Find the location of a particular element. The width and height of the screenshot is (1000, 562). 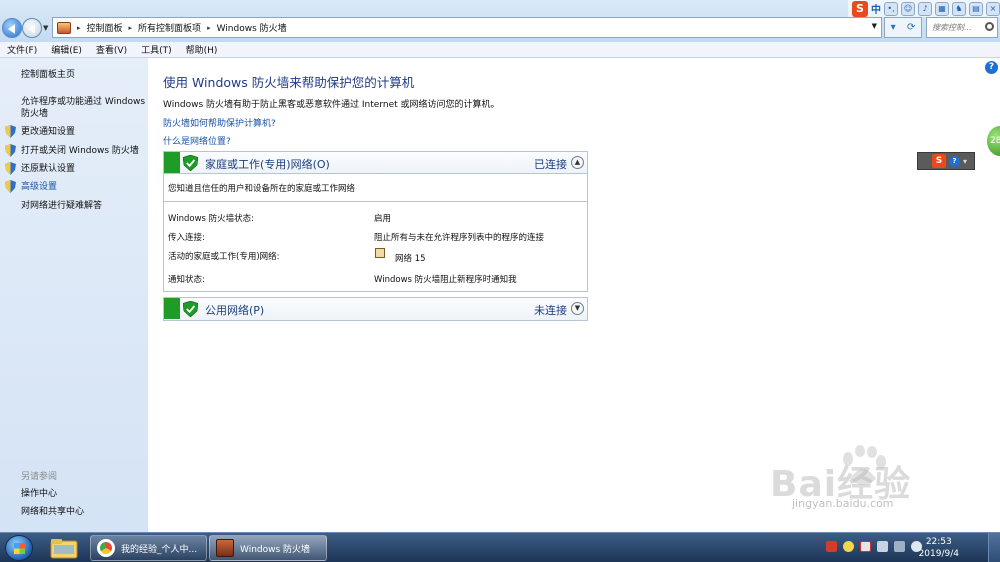

menu-help: 帮助(H) is located at coordinates (202, 49).